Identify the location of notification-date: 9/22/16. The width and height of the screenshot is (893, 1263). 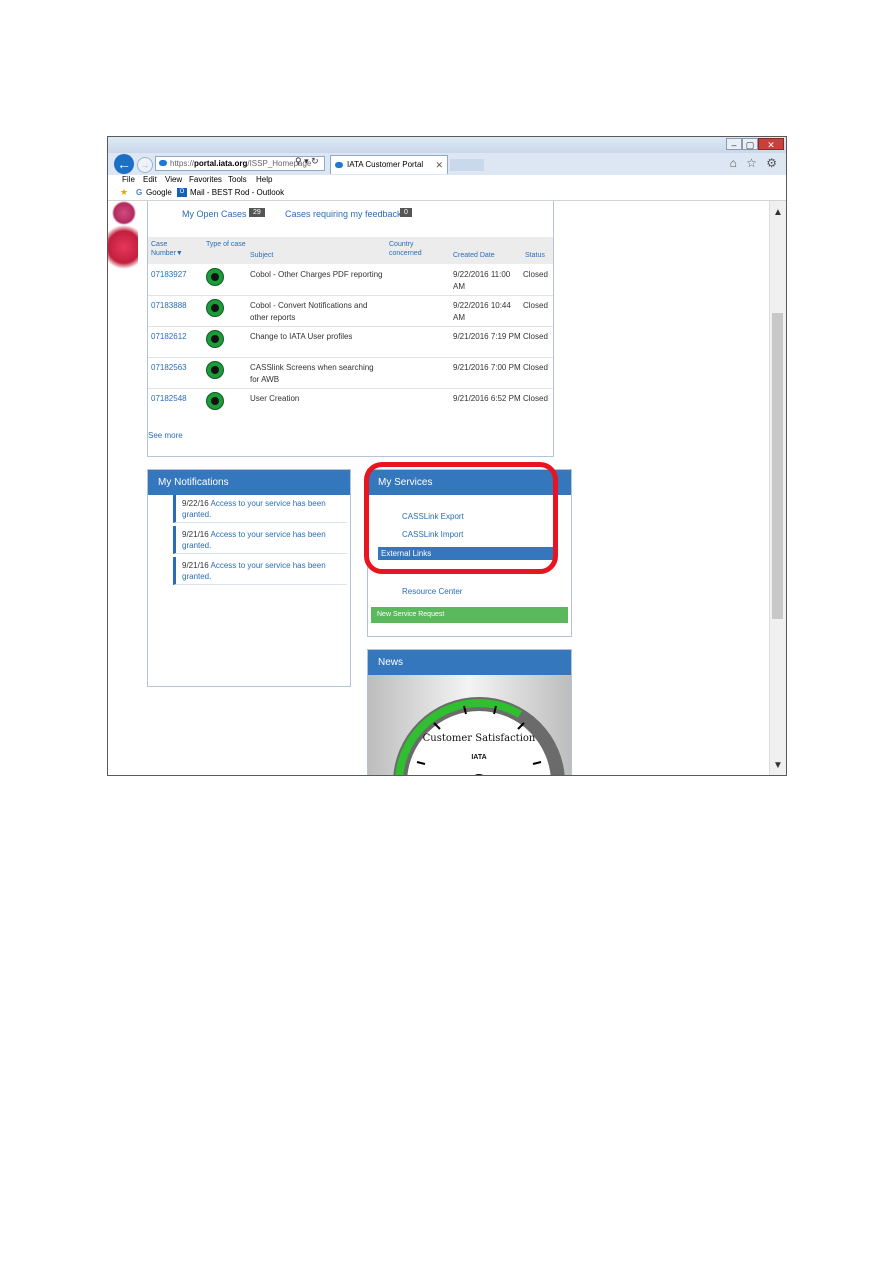
(195, 503).